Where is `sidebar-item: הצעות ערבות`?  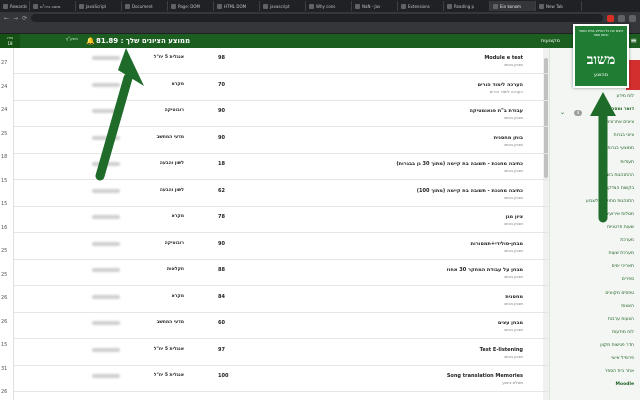
sidebar-item: הצעות ערבות is located at coordinates (594, 319).